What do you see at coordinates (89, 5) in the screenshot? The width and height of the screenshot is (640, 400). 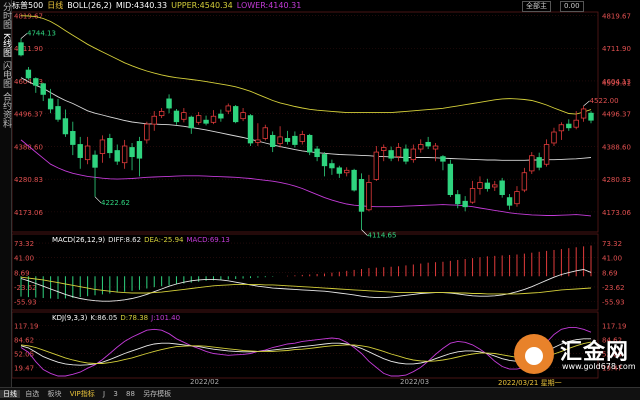 I see `boll-params: BOLL(26,2)` at bounding box center [89, 5].